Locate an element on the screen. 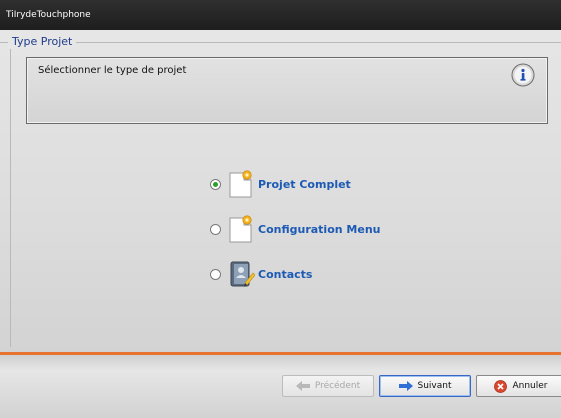 This screenshot has height=418, width=561. radio-selected-dot is located at coordinates (215, 184).